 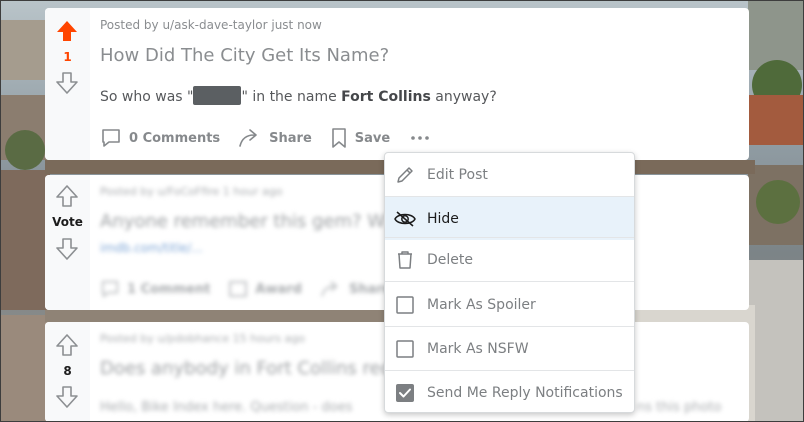 I want to click on vote-count: 8, so click(x=67, y=371).